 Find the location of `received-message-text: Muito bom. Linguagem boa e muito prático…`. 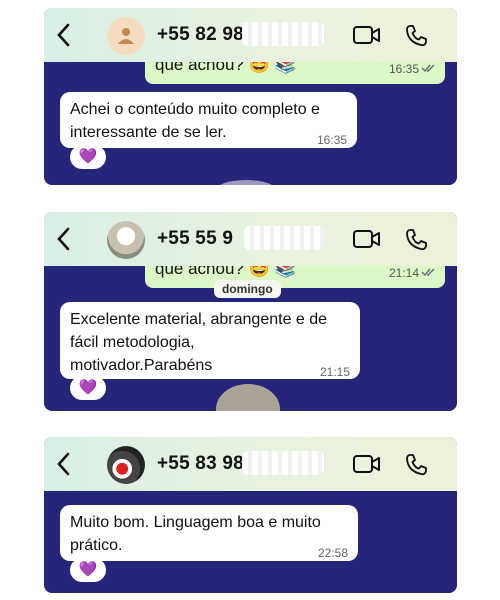

received-message-text: Muito bom. Linguagem boa e muito prático… is located at coordinates (195, 534).